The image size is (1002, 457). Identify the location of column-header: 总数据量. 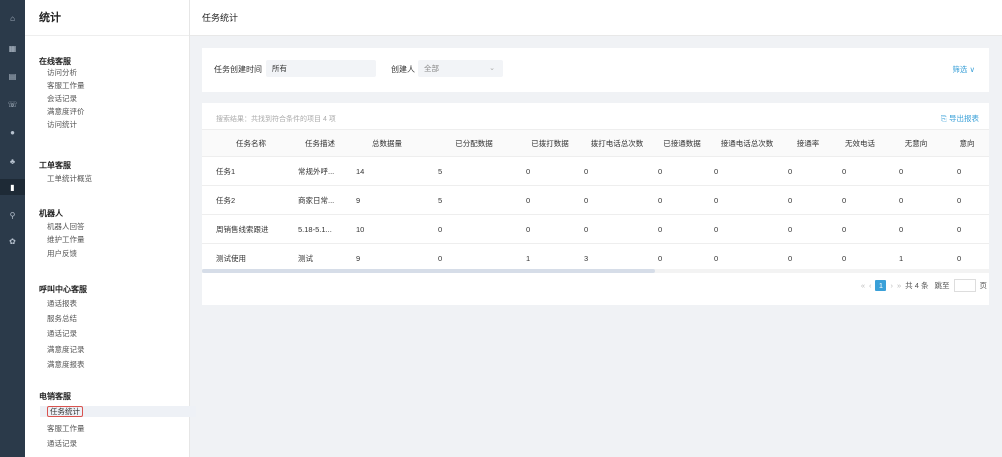
(387, 143).